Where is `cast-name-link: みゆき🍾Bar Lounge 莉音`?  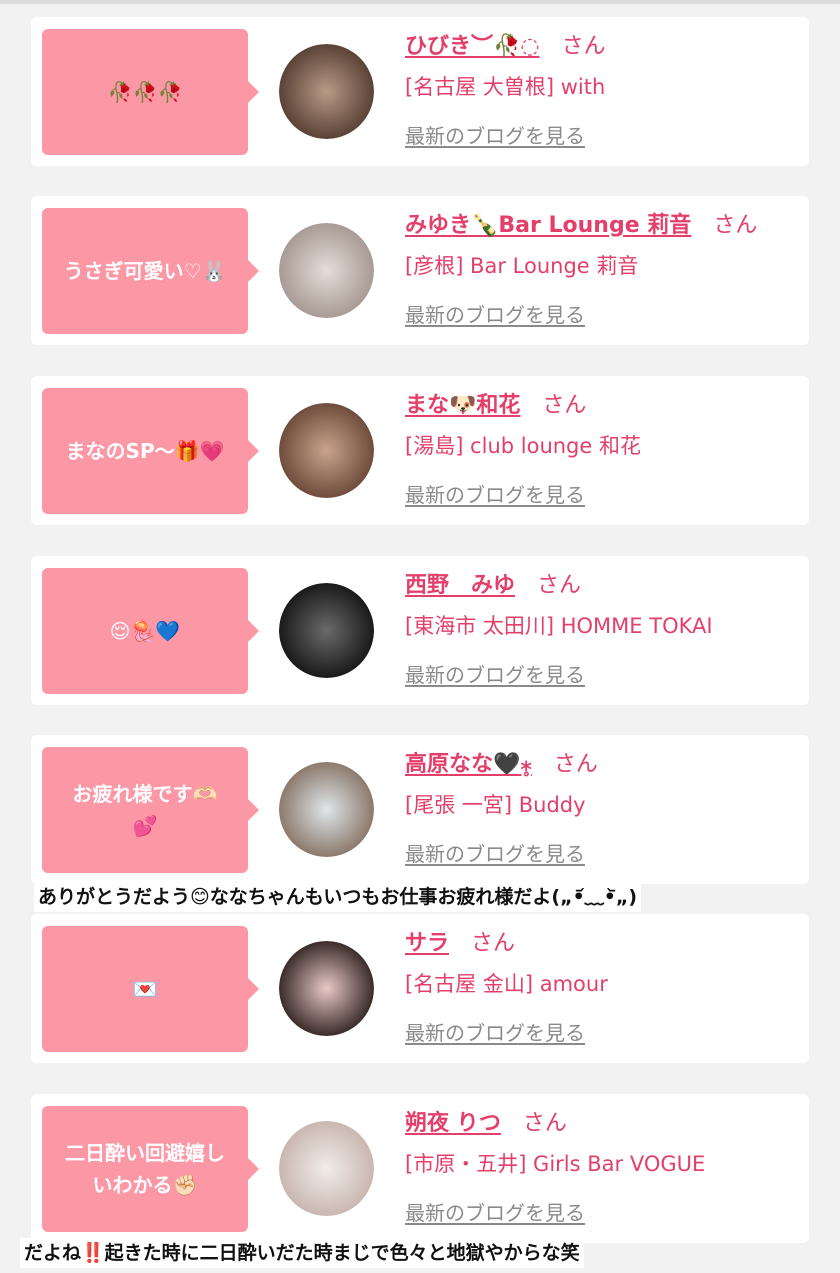
cast-name-link: みゆき🍾Bar Lounge 莉音 is located at coordinates (548, 225).